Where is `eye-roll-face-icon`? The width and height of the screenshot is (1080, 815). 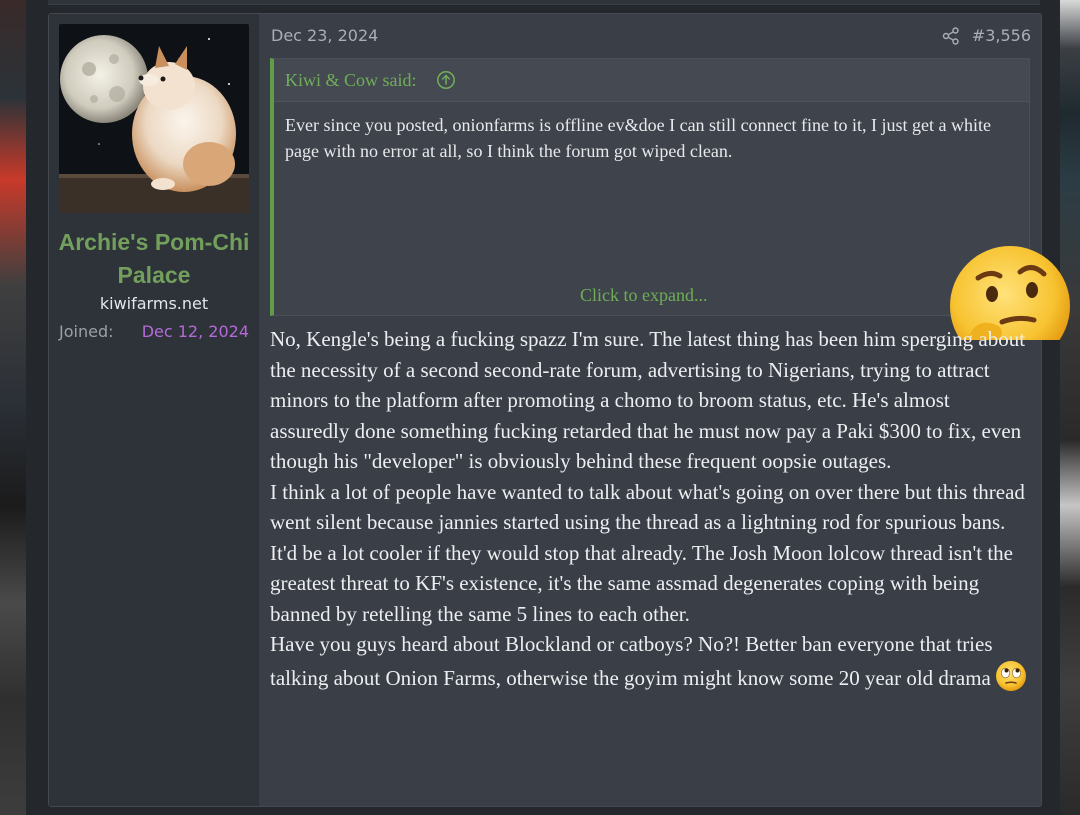
eye-roll-face-icon is located at coordinates (1011, 676).